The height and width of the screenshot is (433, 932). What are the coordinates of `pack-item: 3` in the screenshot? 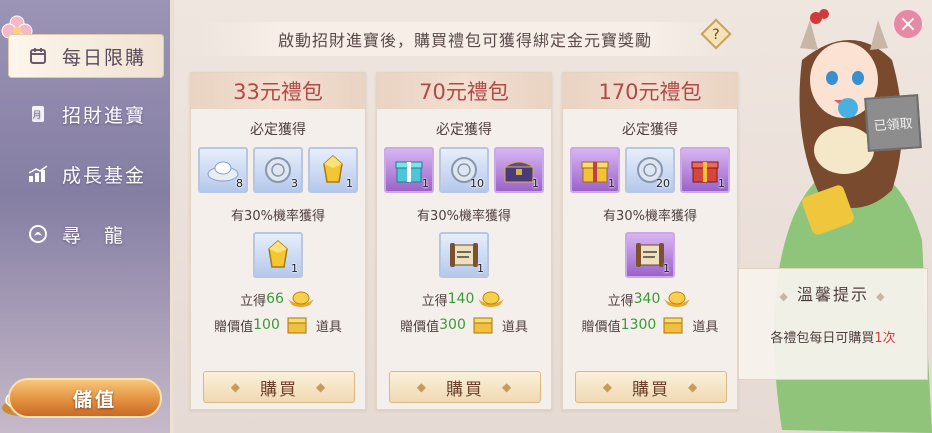 It's located at (278, 170).